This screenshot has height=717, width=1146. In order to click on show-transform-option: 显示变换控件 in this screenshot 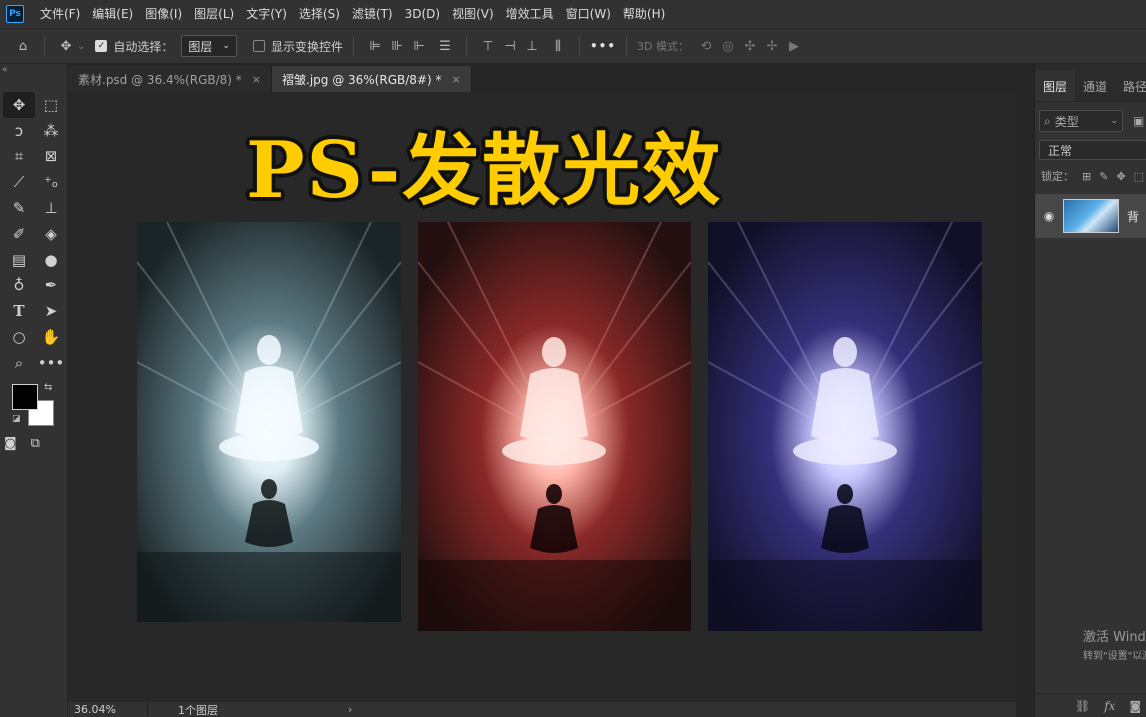, I will do `click(297, 46)`.